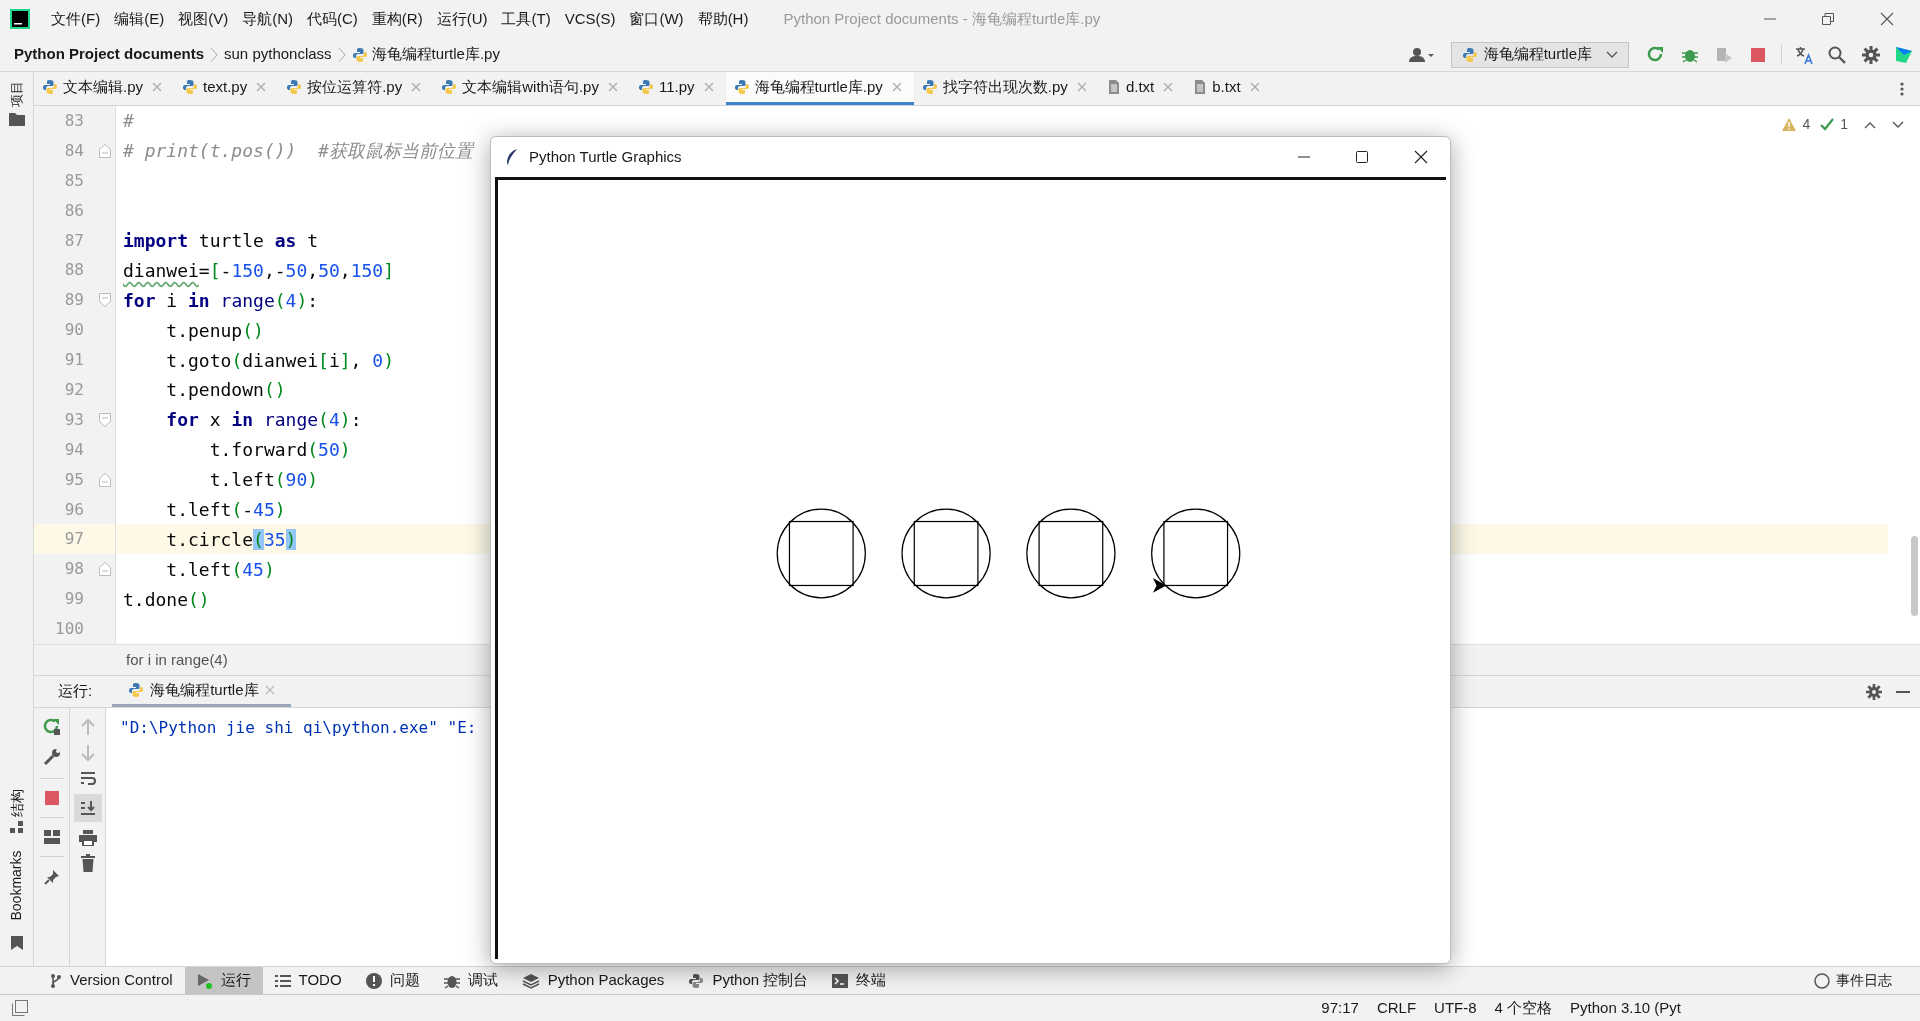  I want to click on code-line: t.circle(35), so click(231, 539).